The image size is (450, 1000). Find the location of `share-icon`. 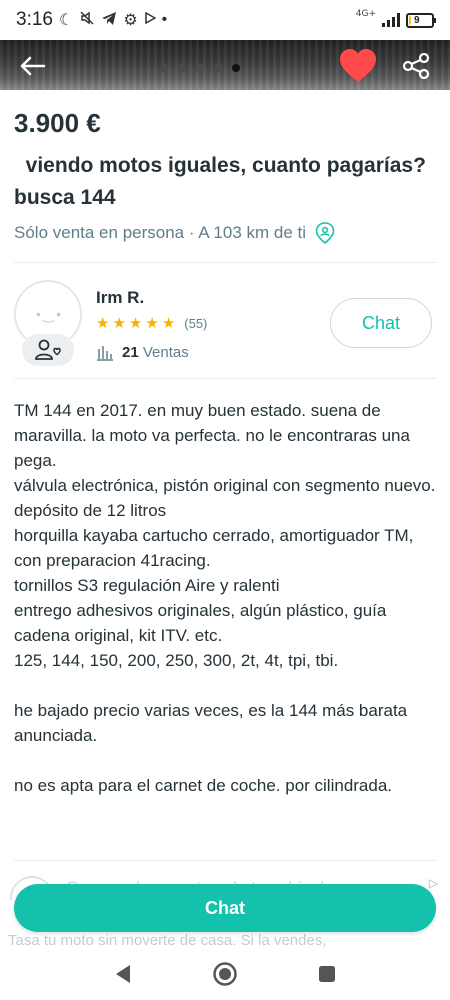

share-icon is located at coordinates (416, 66).